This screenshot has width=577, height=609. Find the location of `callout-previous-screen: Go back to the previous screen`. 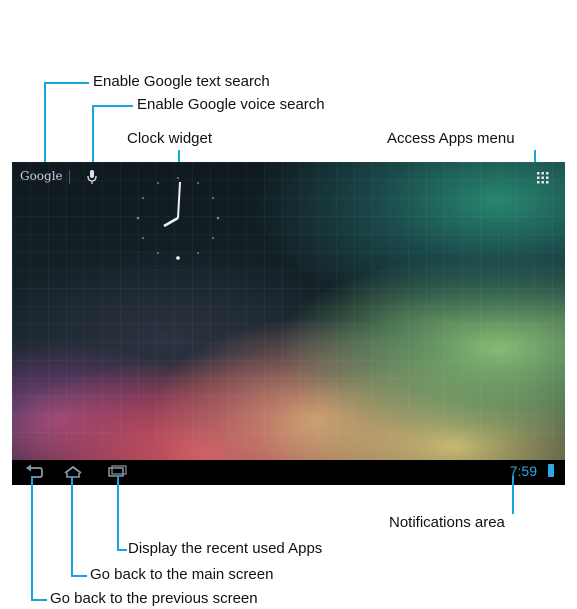

callout-previous-screen: Go back to the previous screen is located at coordinates (154, 598).